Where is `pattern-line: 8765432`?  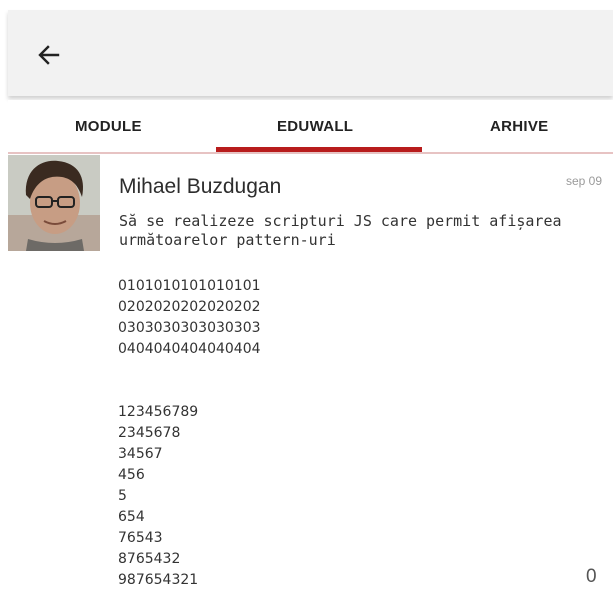 pattern-line: 8765432 is located at coordinates (149, 559).